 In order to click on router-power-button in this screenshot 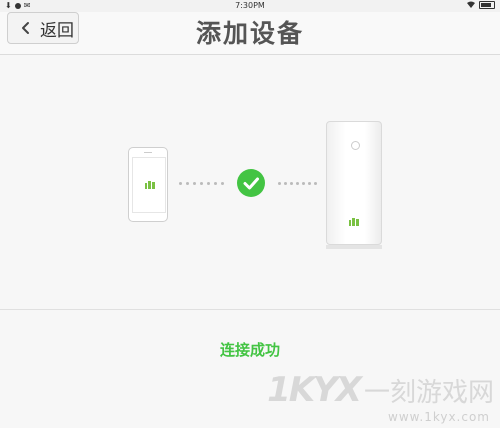, I will do `click(355, 145)`.